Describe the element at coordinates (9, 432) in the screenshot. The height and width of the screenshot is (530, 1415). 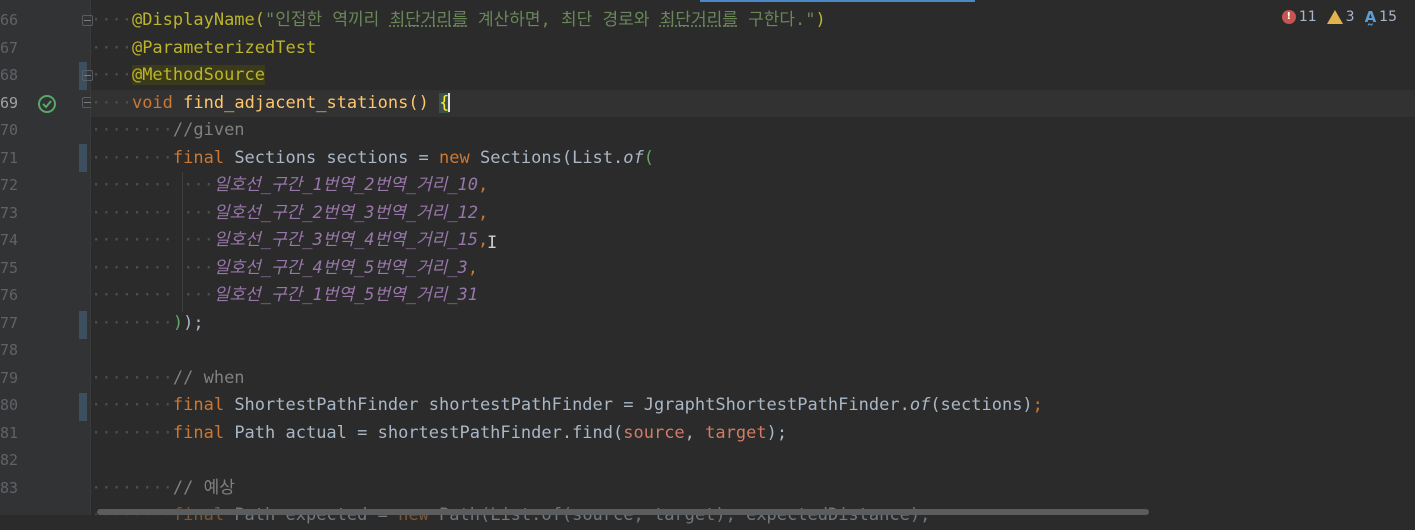
I see `line-number: 81` at that location.